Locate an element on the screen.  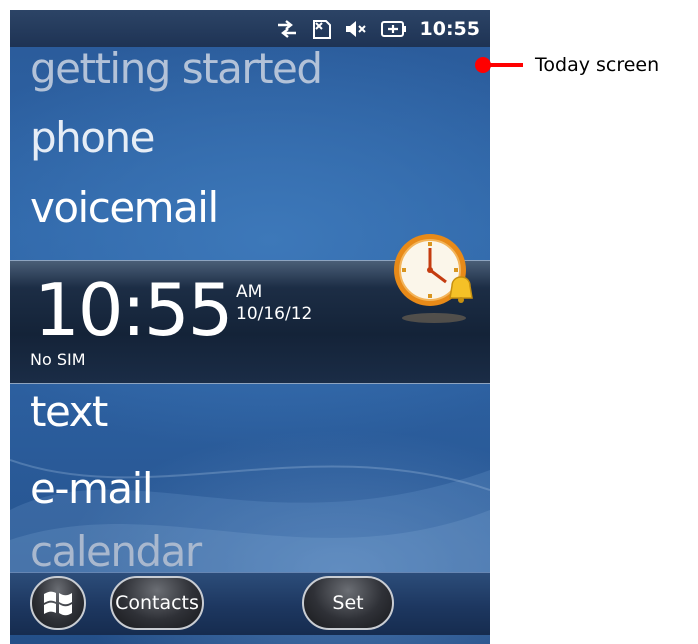
contacts-softkey: Contacts is located at coordinates (157, 603).